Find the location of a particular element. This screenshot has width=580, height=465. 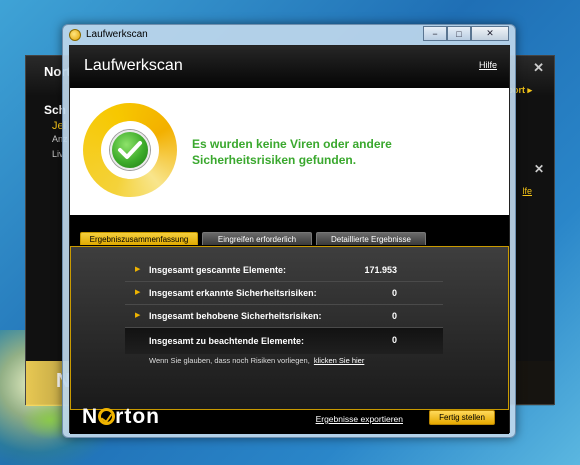

background-close-icon: ✕ is located at coordinates (538, 68).